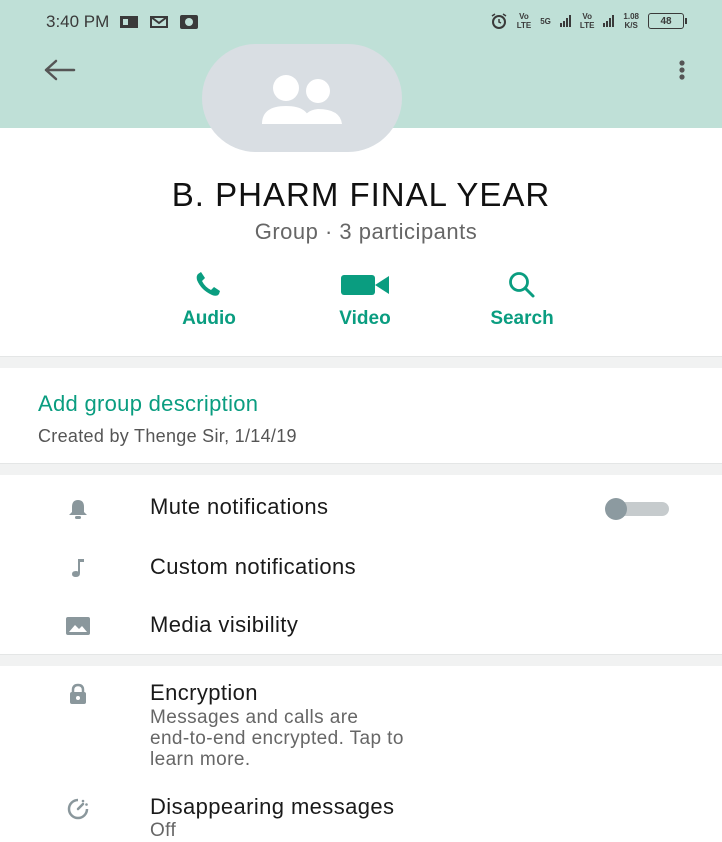  I want to click on overflow-menu-button, so click(682, 71).